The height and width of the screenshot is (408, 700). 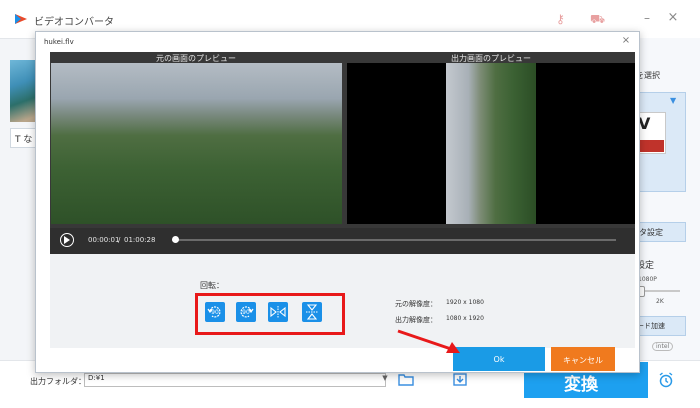 What do you see at coordinates (104, 240) in the screenshot?
I see `current-time: 00:00:01` at bounding box center [104, 240].